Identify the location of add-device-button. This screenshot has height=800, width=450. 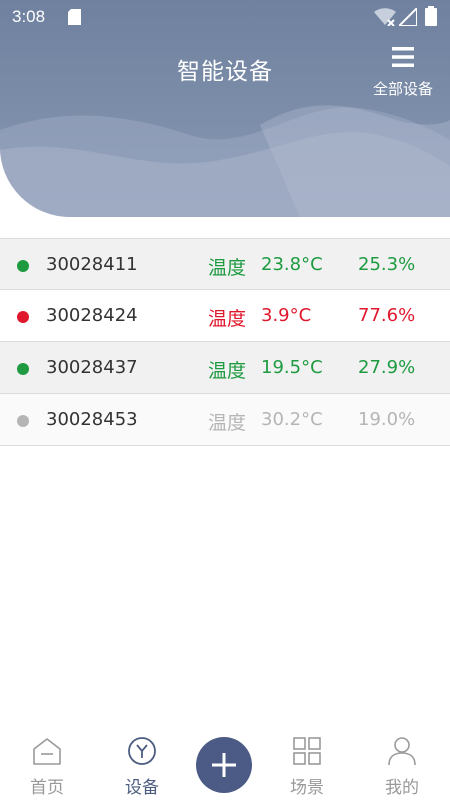
(224, 765).